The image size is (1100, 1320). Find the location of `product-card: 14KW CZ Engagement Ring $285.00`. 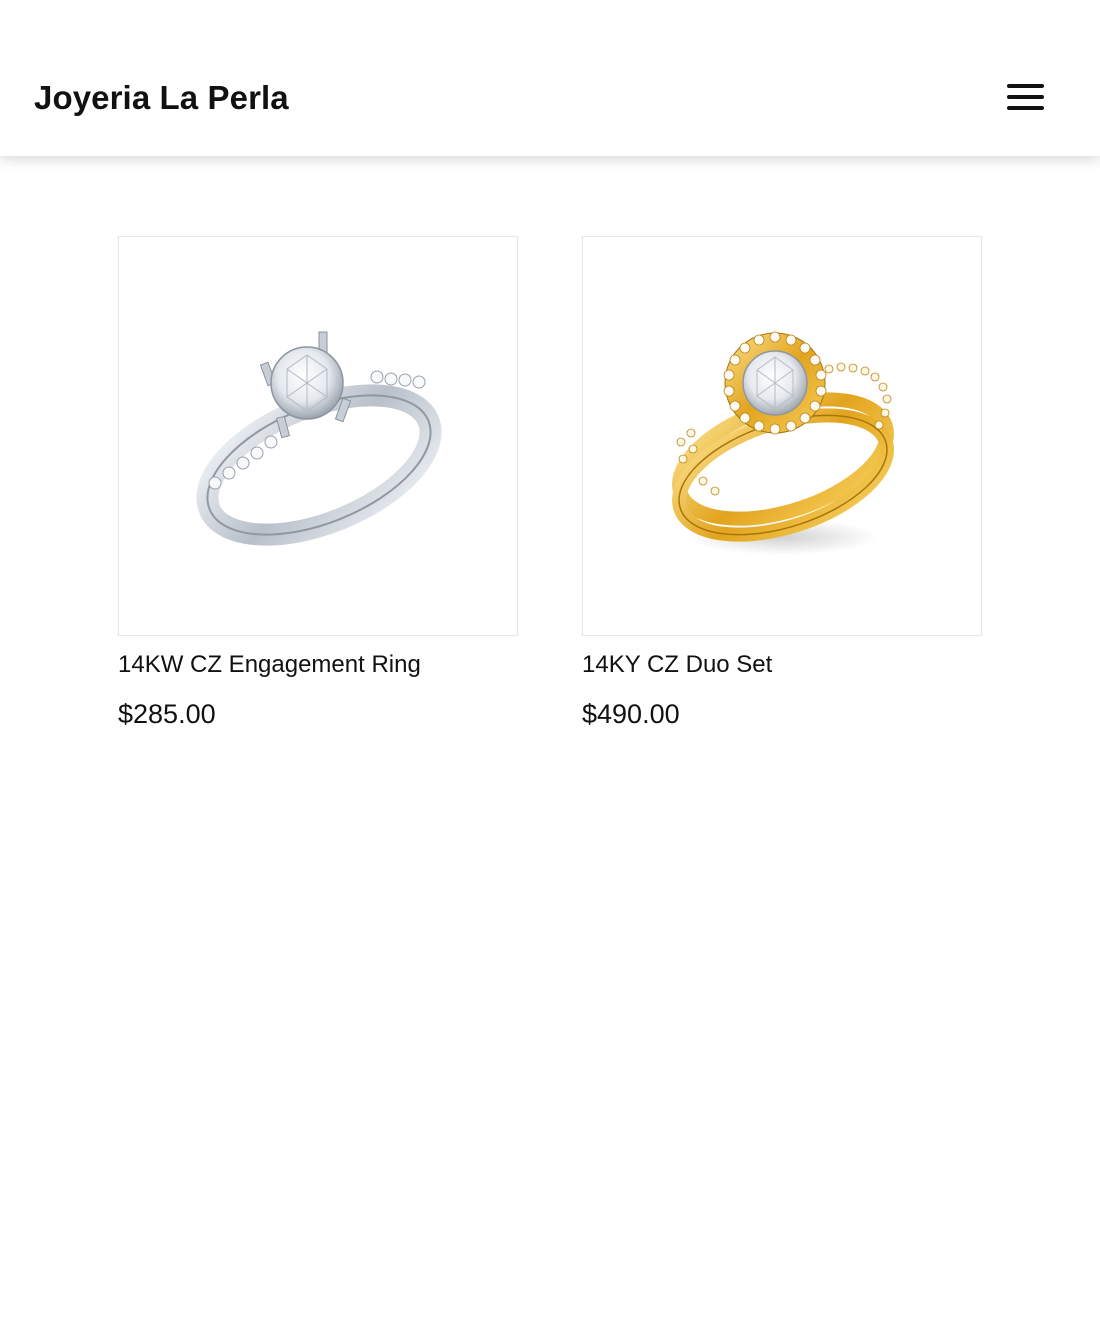

product-card: 14KW CZ Engagement Ring $285.00 is located at coordinates (318, 483).